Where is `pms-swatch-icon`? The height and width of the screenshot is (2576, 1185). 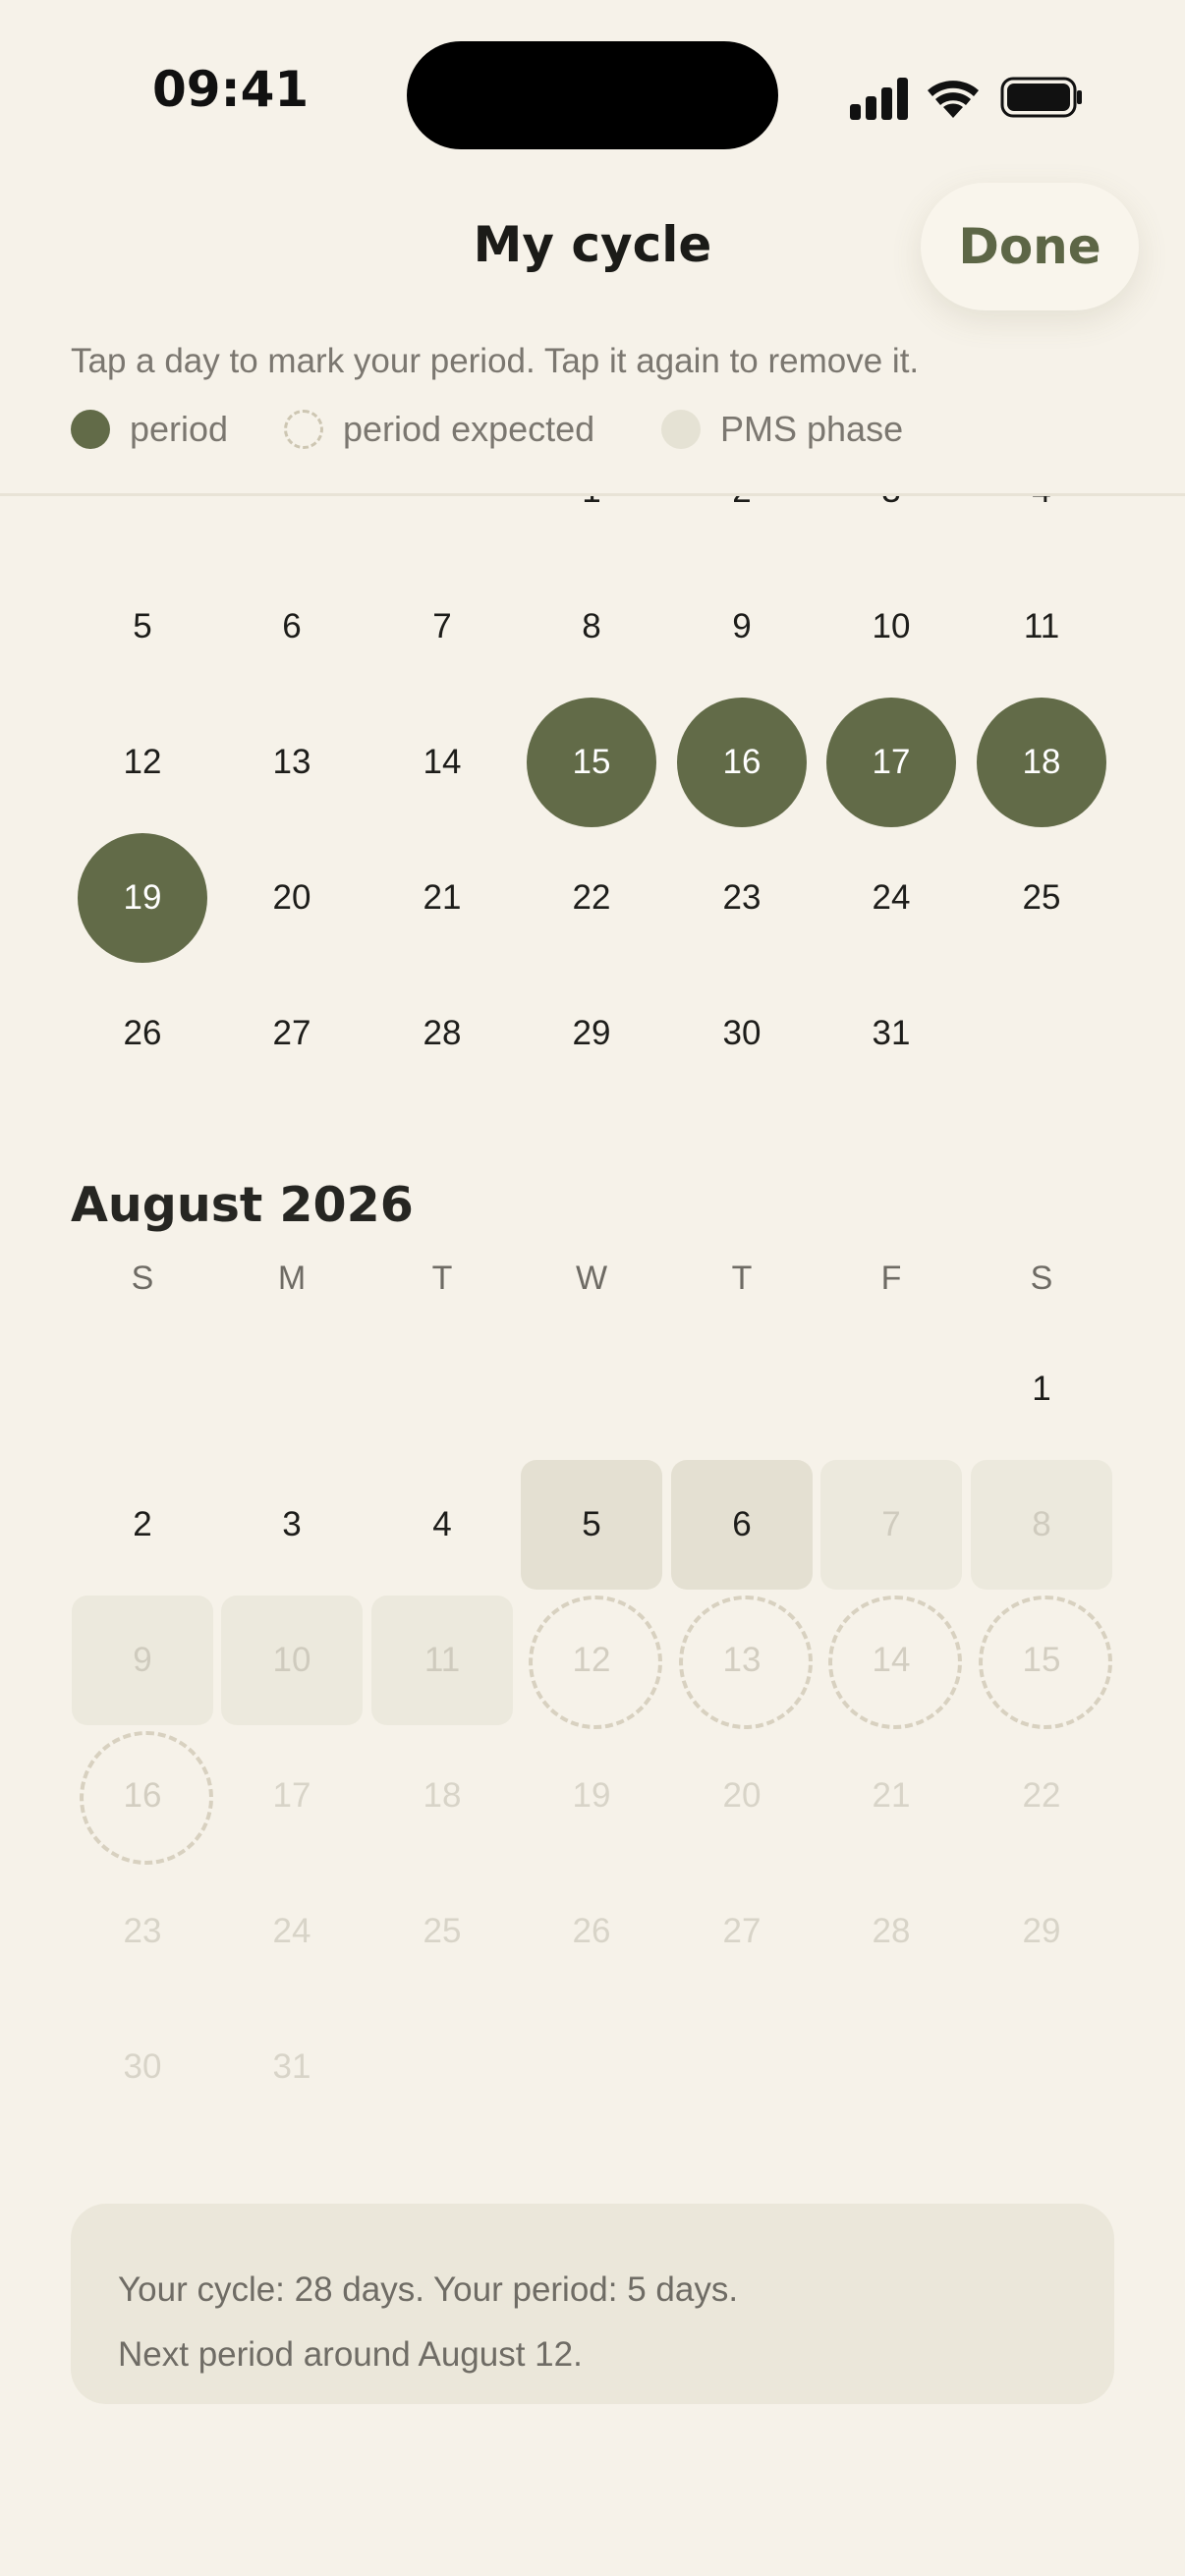 pms-swatch-icon is located at coordinates (681, 429).